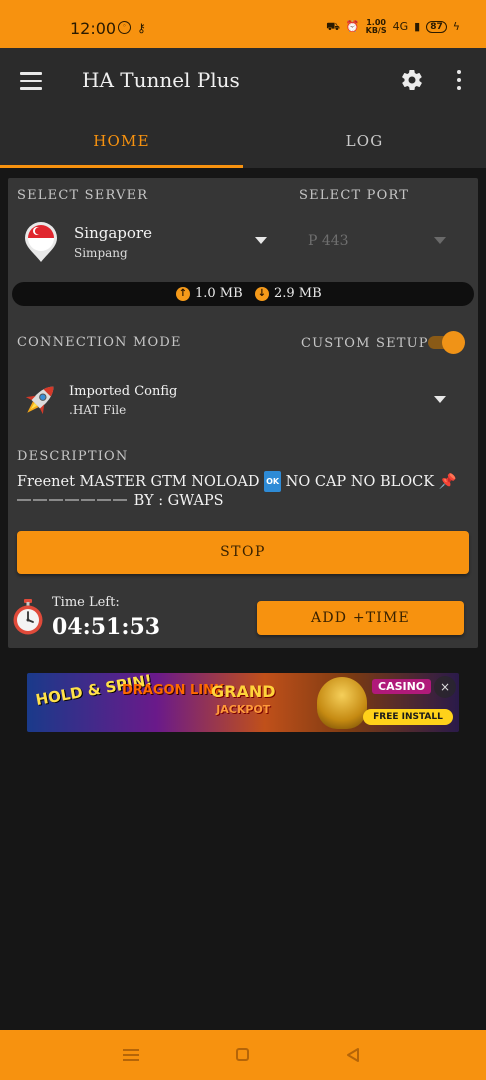 This screenshot has height=1080, width=486. Describe the element at coordinates (408, 717) in the screenshot. I see `ad-install-button: FREE INSTALL` at that location.